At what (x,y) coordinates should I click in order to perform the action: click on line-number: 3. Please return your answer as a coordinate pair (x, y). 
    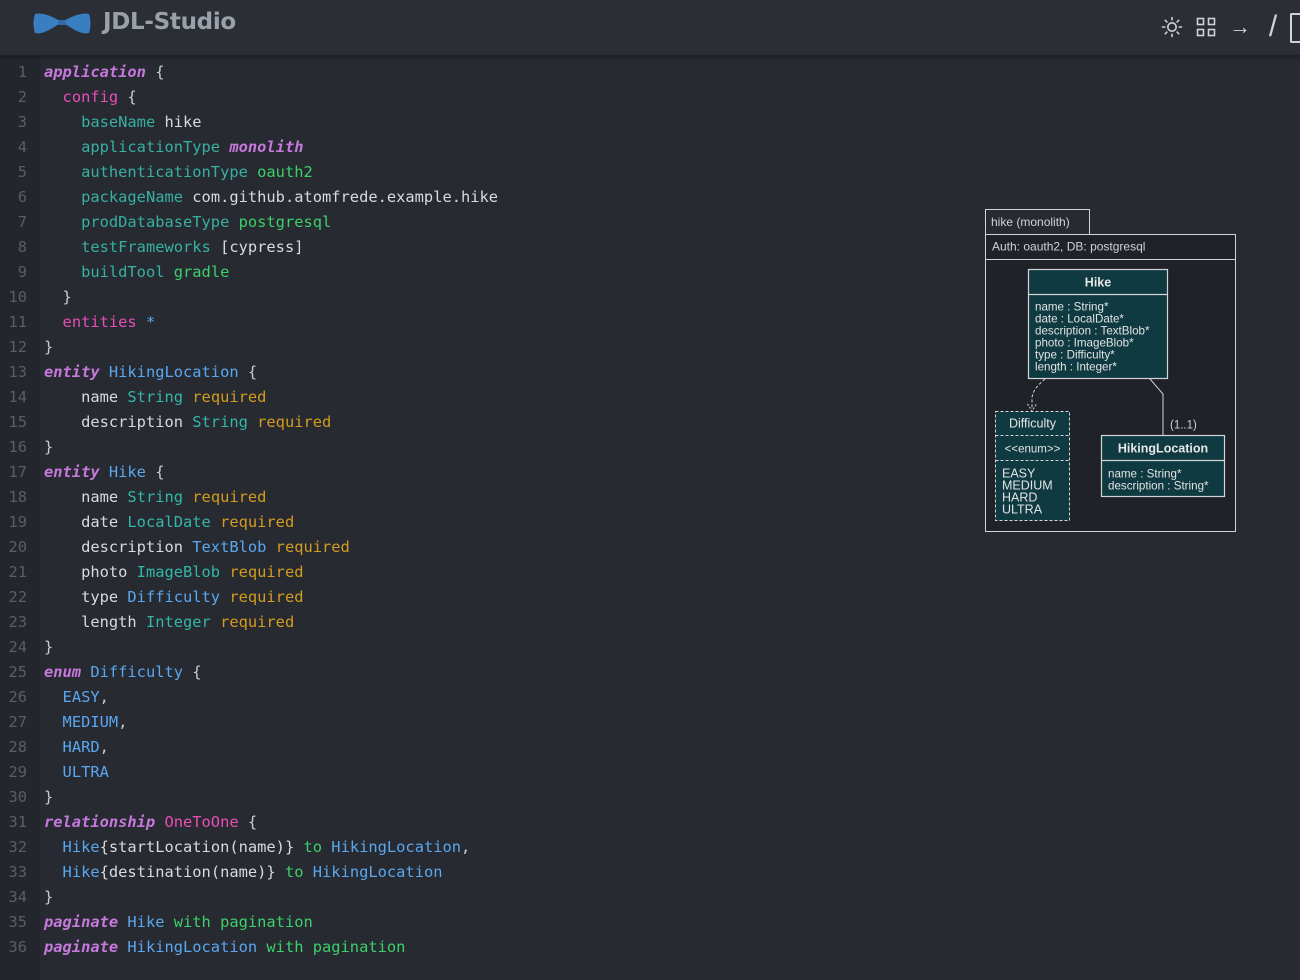
    Looking at the image, I should click on (22, 122).